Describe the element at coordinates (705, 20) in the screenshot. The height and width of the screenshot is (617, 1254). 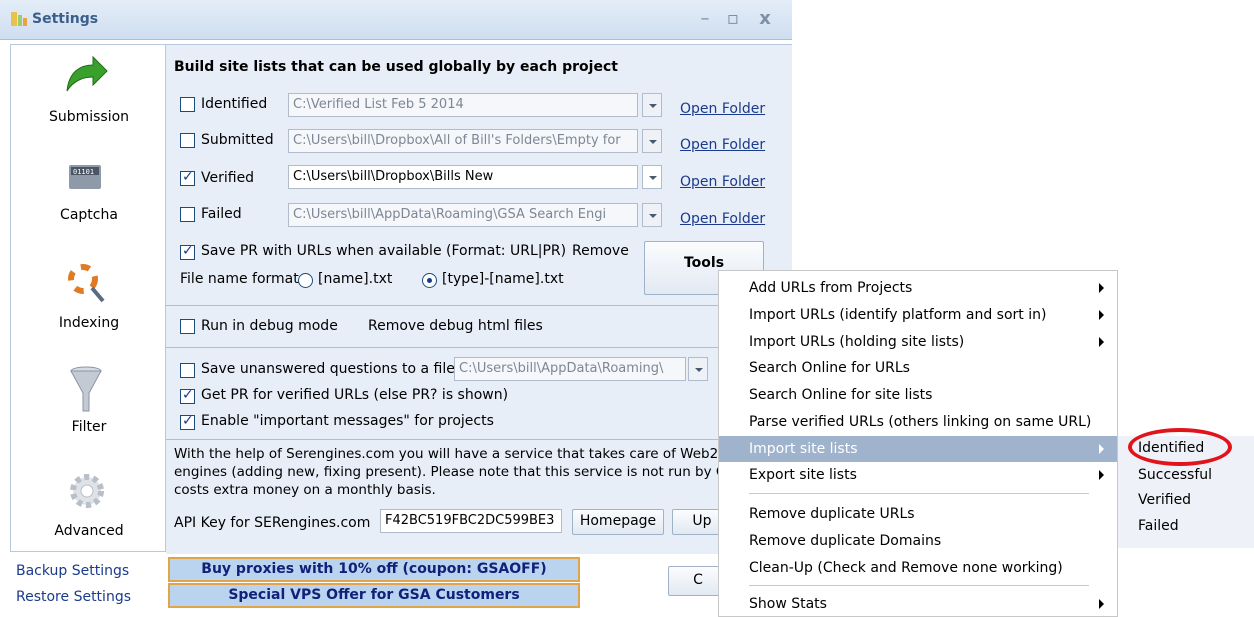
I see `minimize-icon: –` at that location.